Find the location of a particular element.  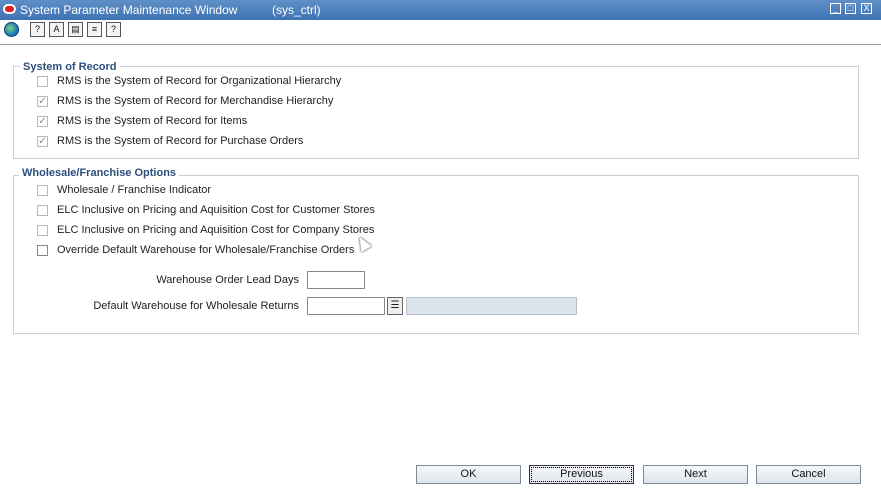

lead-days-label: Warehouse Order Lead Days is located at coordinates (227, 280).